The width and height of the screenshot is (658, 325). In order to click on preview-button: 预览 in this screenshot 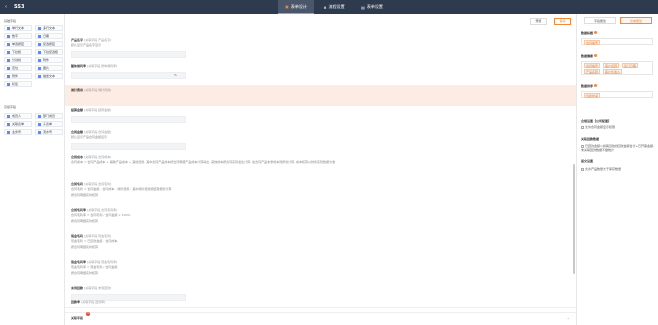, I will do `click(538, 21)`.